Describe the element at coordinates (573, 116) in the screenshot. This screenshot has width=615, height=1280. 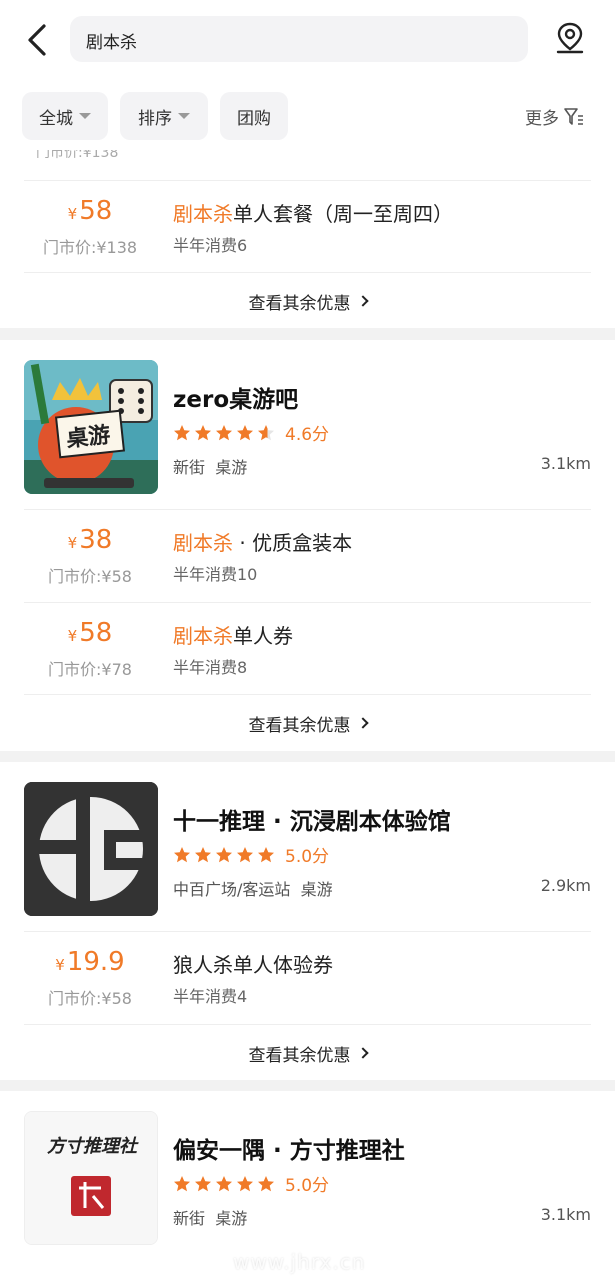
I see `filter-funnel-icon` at that location.